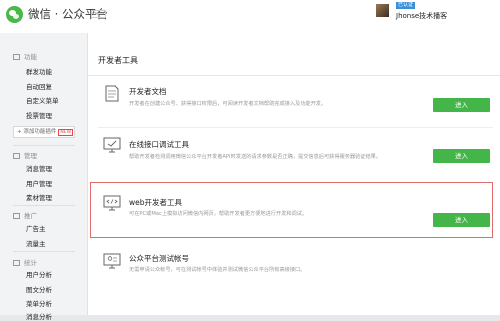 Image resolution: width=500 pixels, height=321 pixels. What do you see at coordinates (421, 16) in the screenshot?
I see `account-name: Jhonse技术播客` at bounding box center [421, 16].